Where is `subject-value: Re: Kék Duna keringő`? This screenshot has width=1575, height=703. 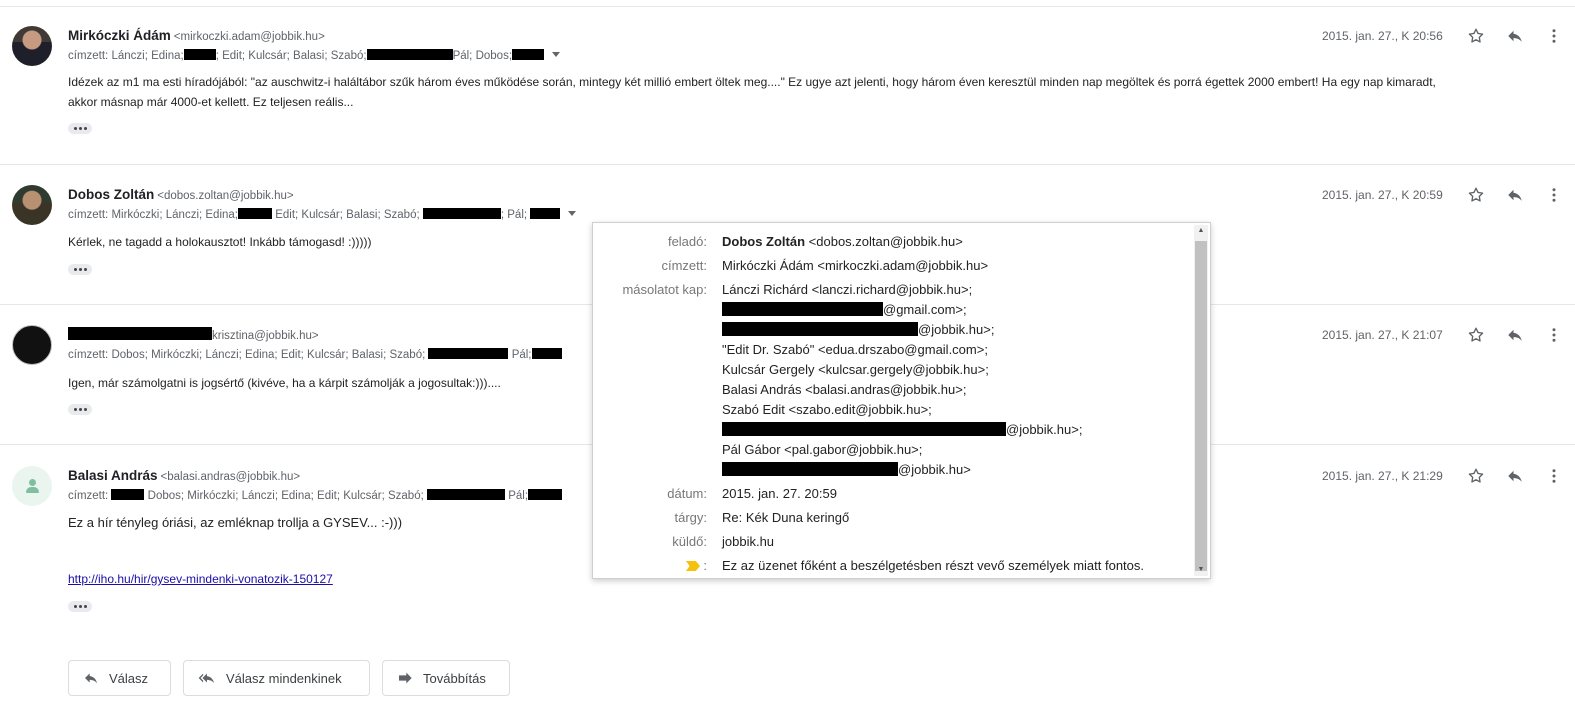 subject-value: Re: Kék Duna keringő is located at coordinates (786, 517).